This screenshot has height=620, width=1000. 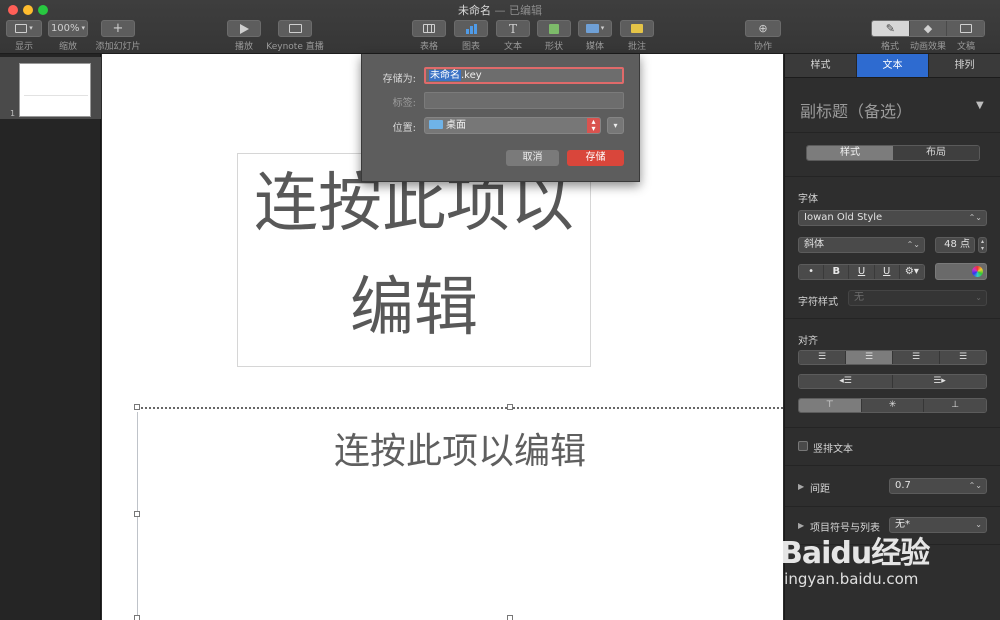 What do you see at coordinates (593, 125) in the screenshot?
I see `updown-chevron-icon: ▴ ▾` at bounding box center [593, 125].